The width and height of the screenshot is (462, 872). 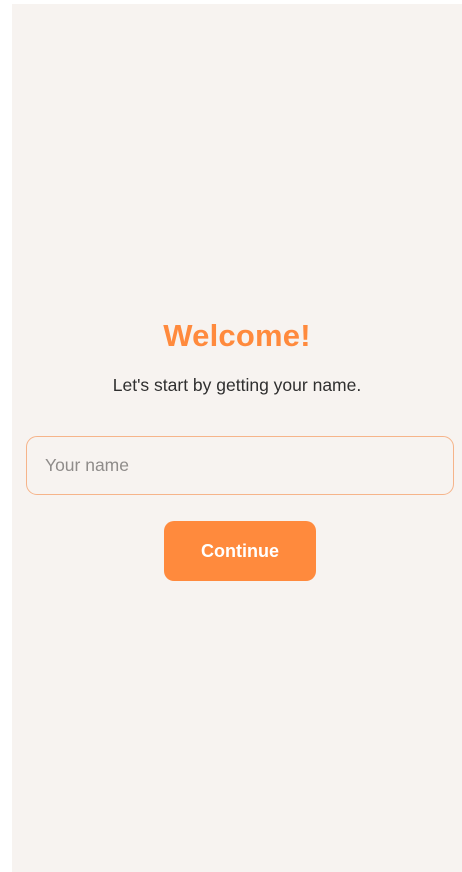 What do you see at coordinates (237, 385) in the screenshot?
I see `welcome-subtitle: Let's start by getting your name.` at bounding box center [237, 385].